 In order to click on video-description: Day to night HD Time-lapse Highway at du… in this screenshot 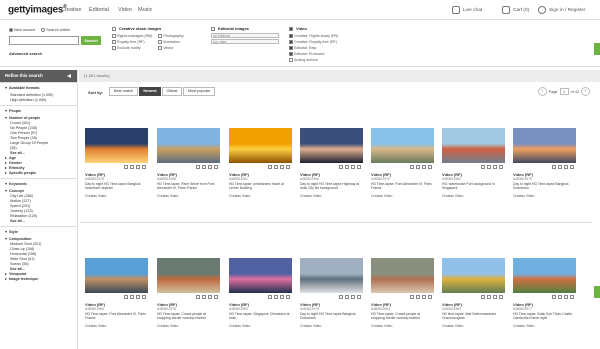, I will do `click(331, 188)`.